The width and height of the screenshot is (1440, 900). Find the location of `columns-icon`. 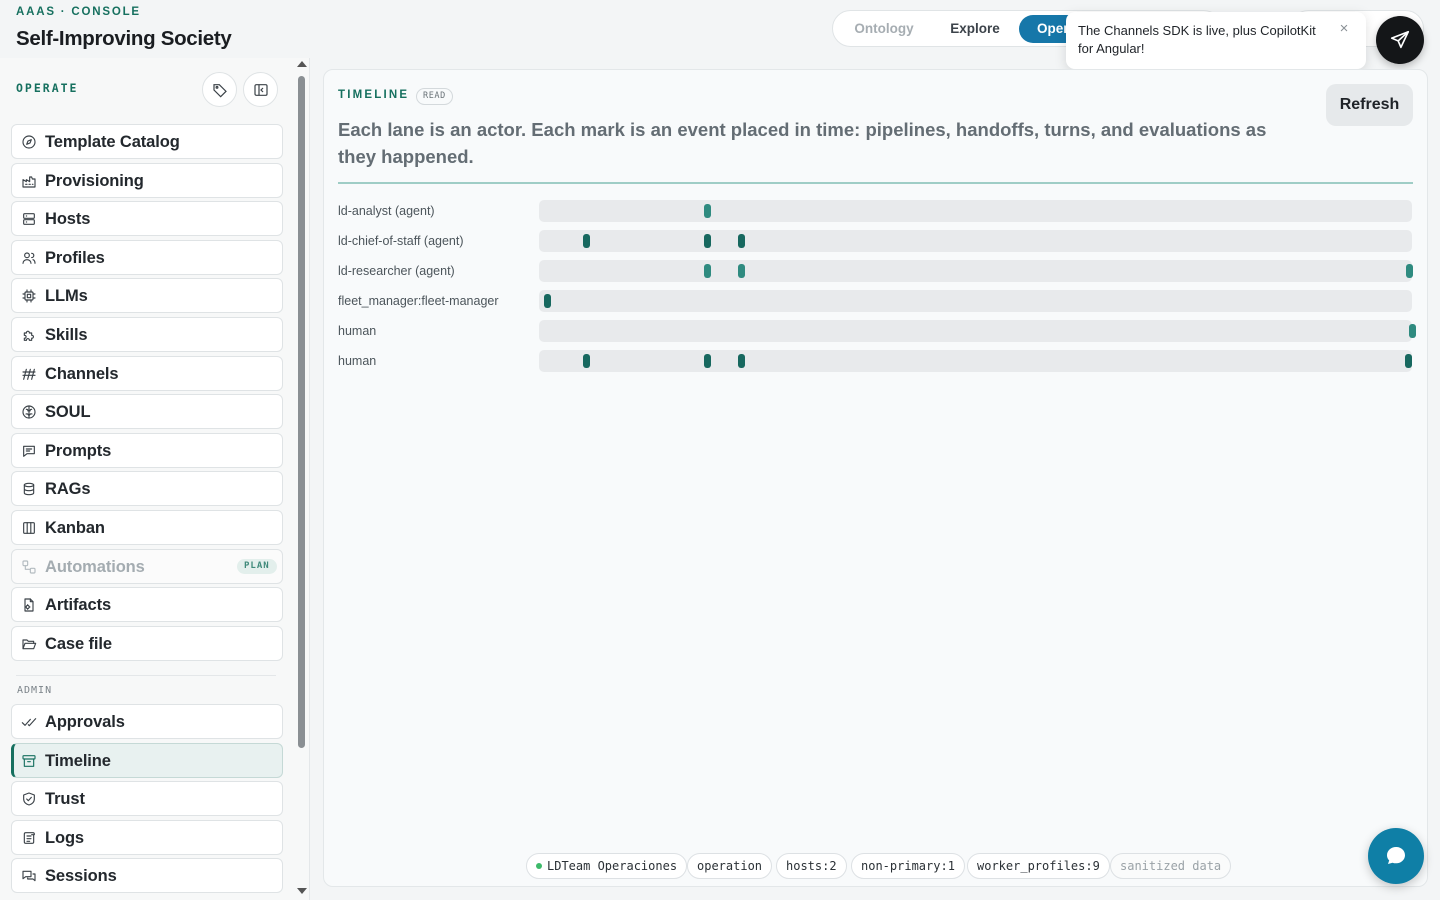

columns-icon is located at coordinates (29, 528).